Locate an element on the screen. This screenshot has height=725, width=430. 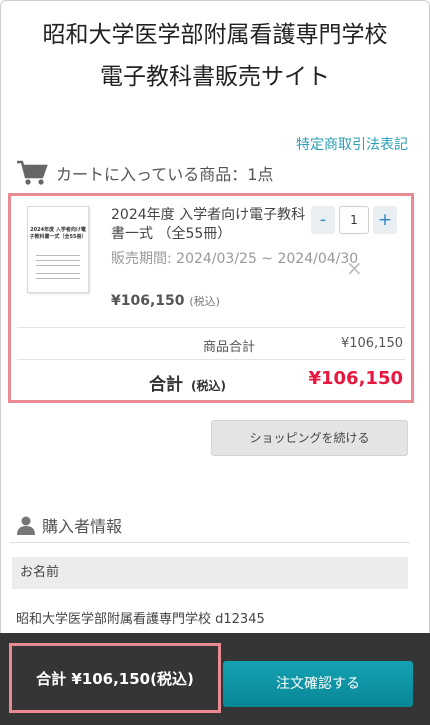
buyer-heading-text: 購入者情報 is located at coordinates (82, 526).